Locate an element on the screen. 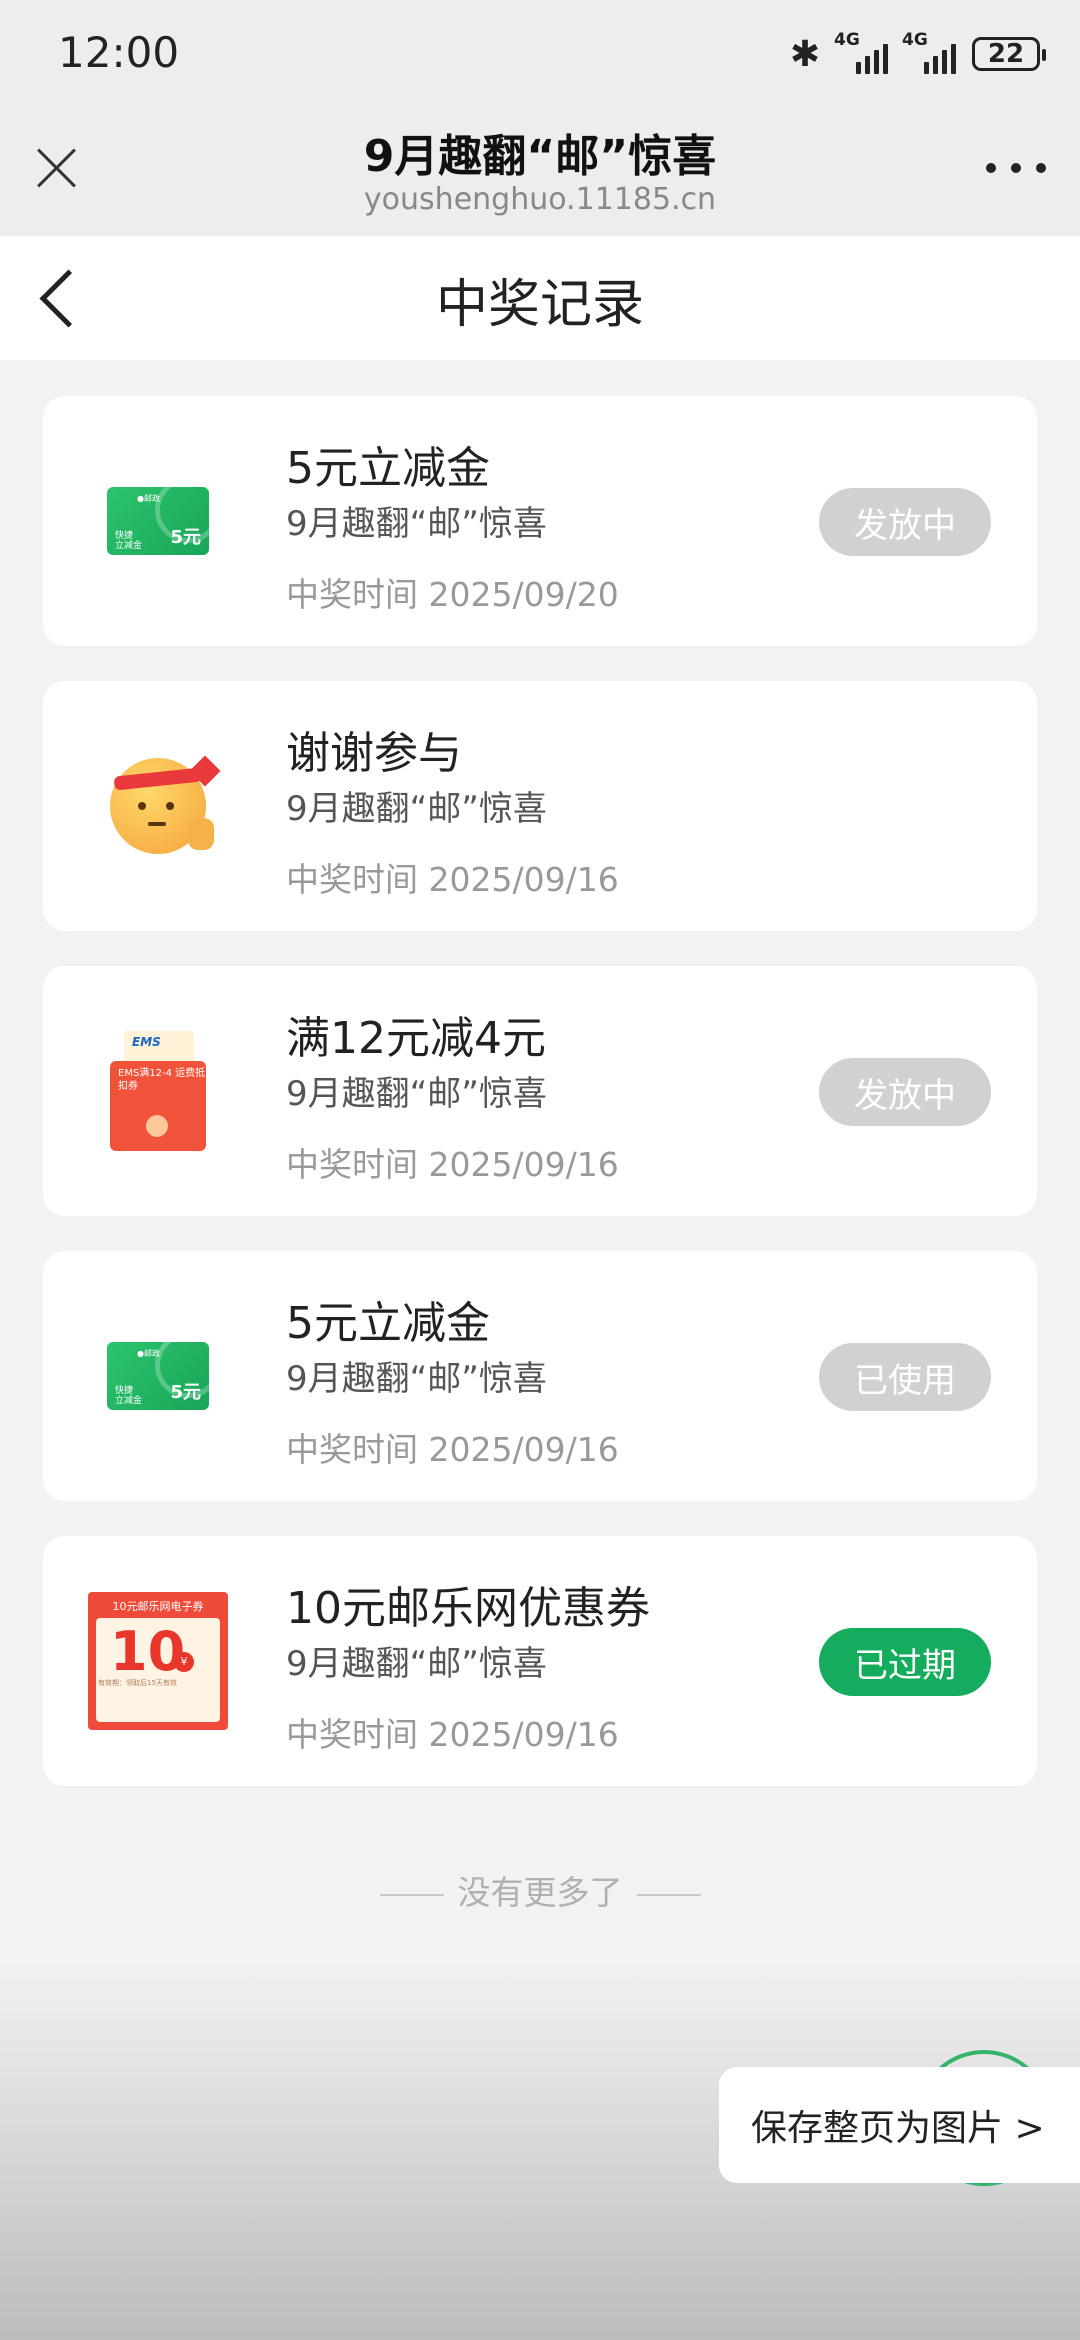 The image size is (1080, 2340). emoji-salute-icon is located at coordinates (158, 806).